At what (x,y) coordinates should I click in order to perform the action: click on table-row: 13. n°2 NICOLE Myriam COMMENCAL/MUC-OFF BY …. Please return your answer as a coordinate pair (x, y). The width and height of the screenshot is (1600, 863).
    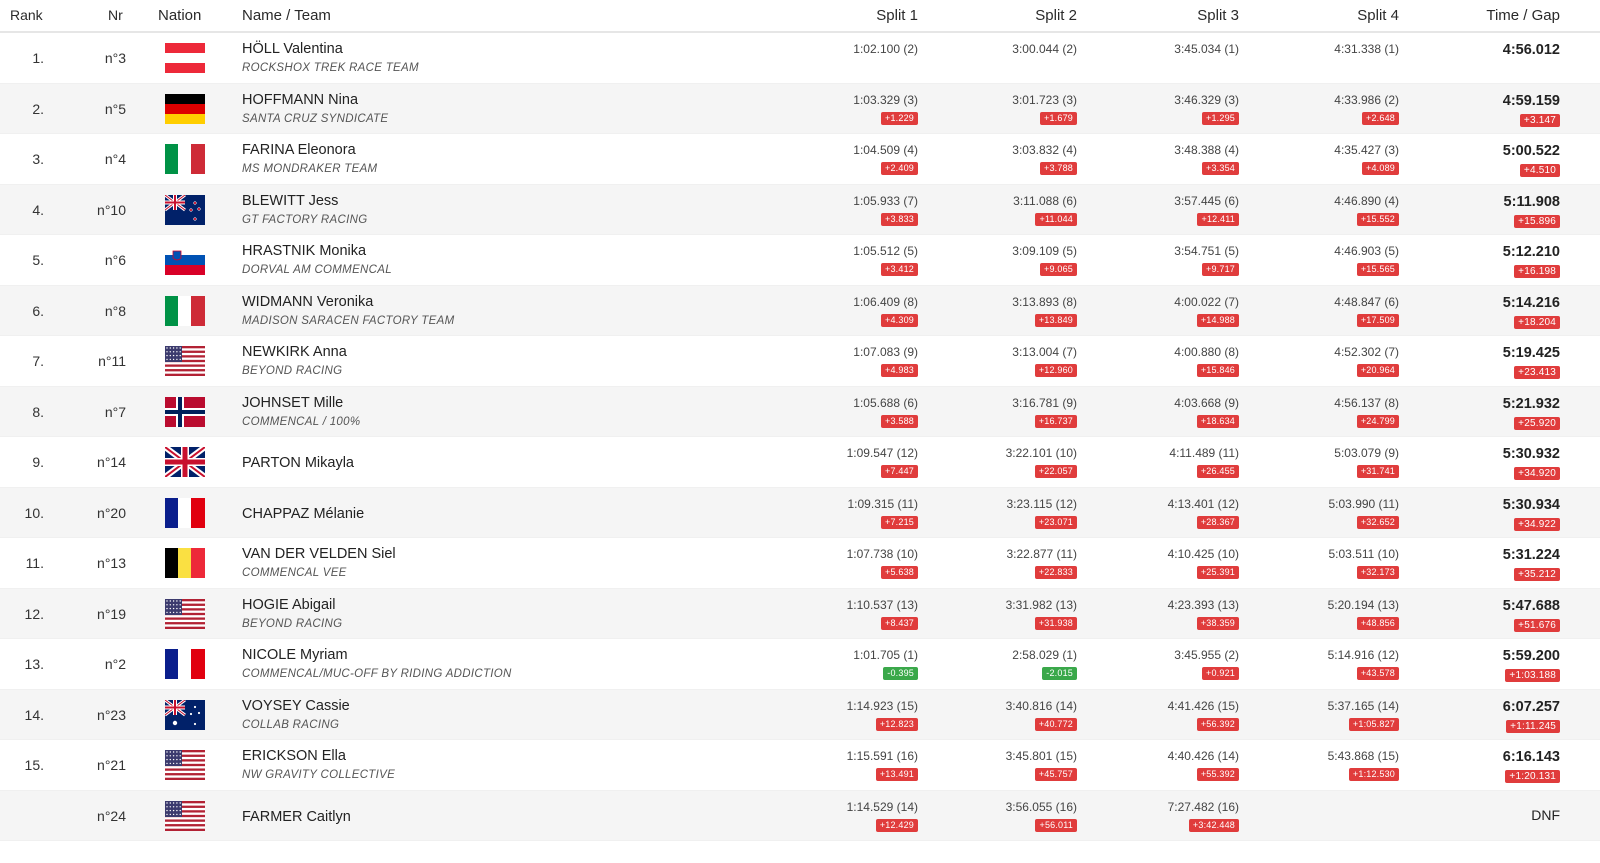
    Looking at the image, I should click on (800, 664).